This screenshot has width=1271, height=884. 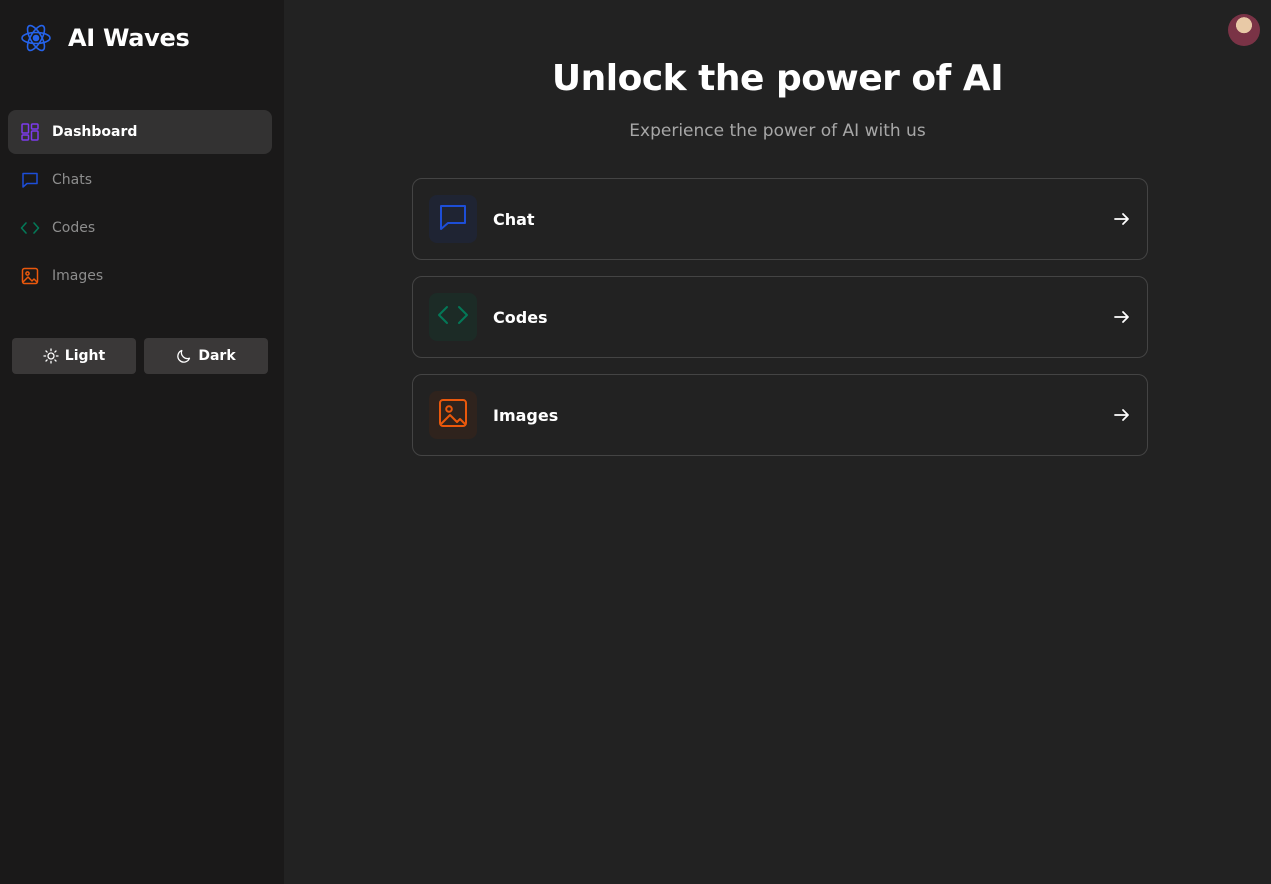 I want to click on sun-icon, so click(x=51, y=356).